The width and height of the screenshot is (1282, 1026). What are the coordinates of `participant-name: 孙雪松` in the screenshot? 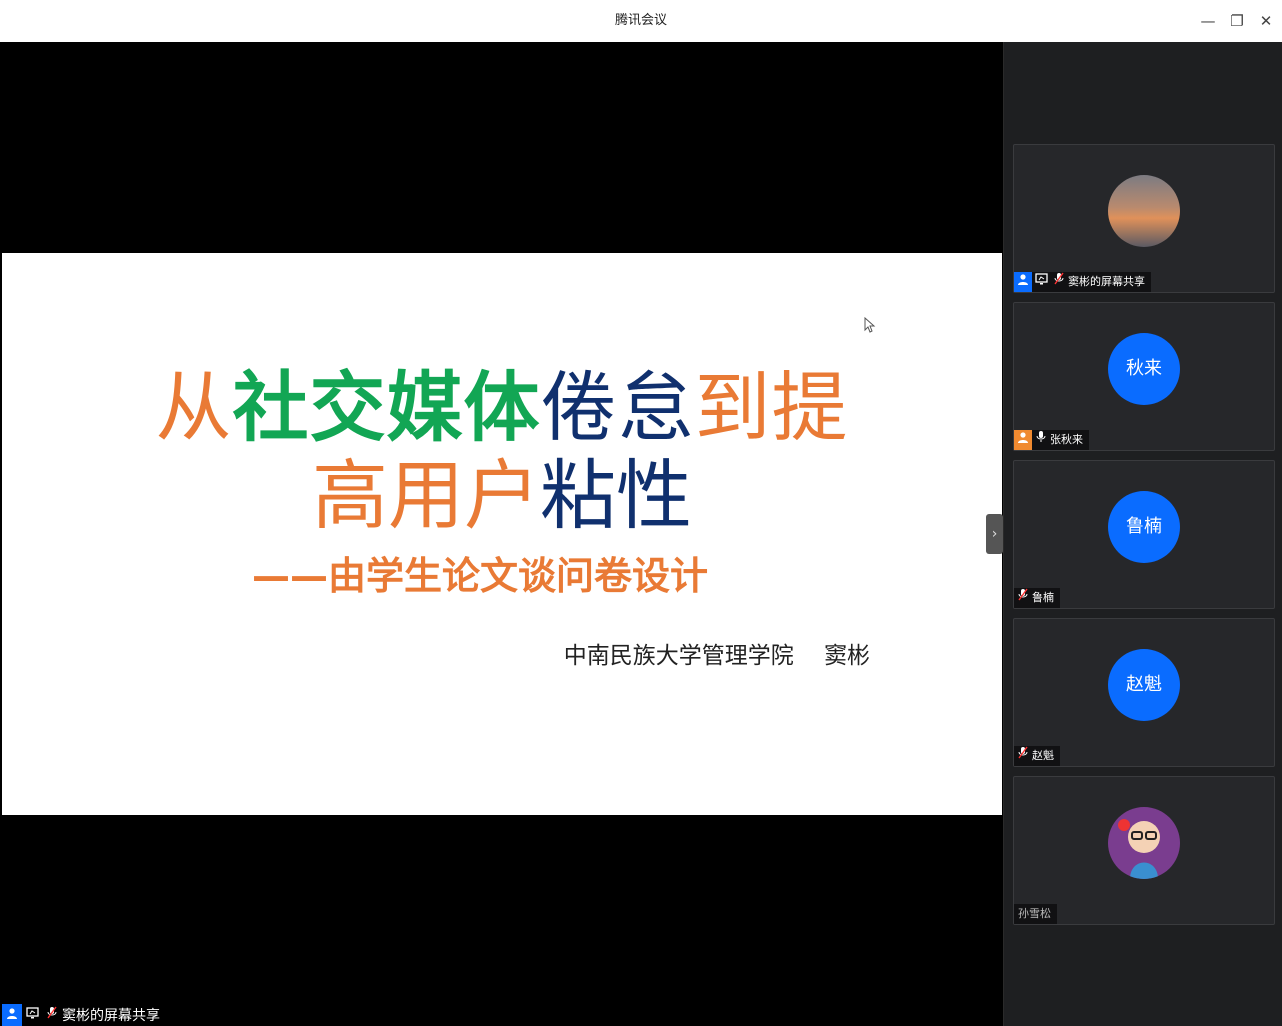 It's located at (1034, 913).